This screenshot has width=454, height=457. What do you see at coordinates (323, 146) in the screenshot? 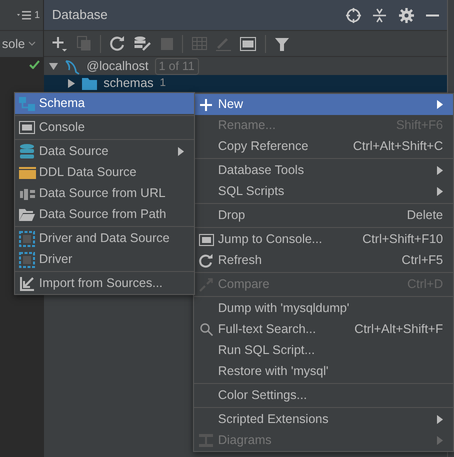
I see `menu-item: Copy Reference Ctrl+Alt+Shift+C` at bounding box center [323, 146].